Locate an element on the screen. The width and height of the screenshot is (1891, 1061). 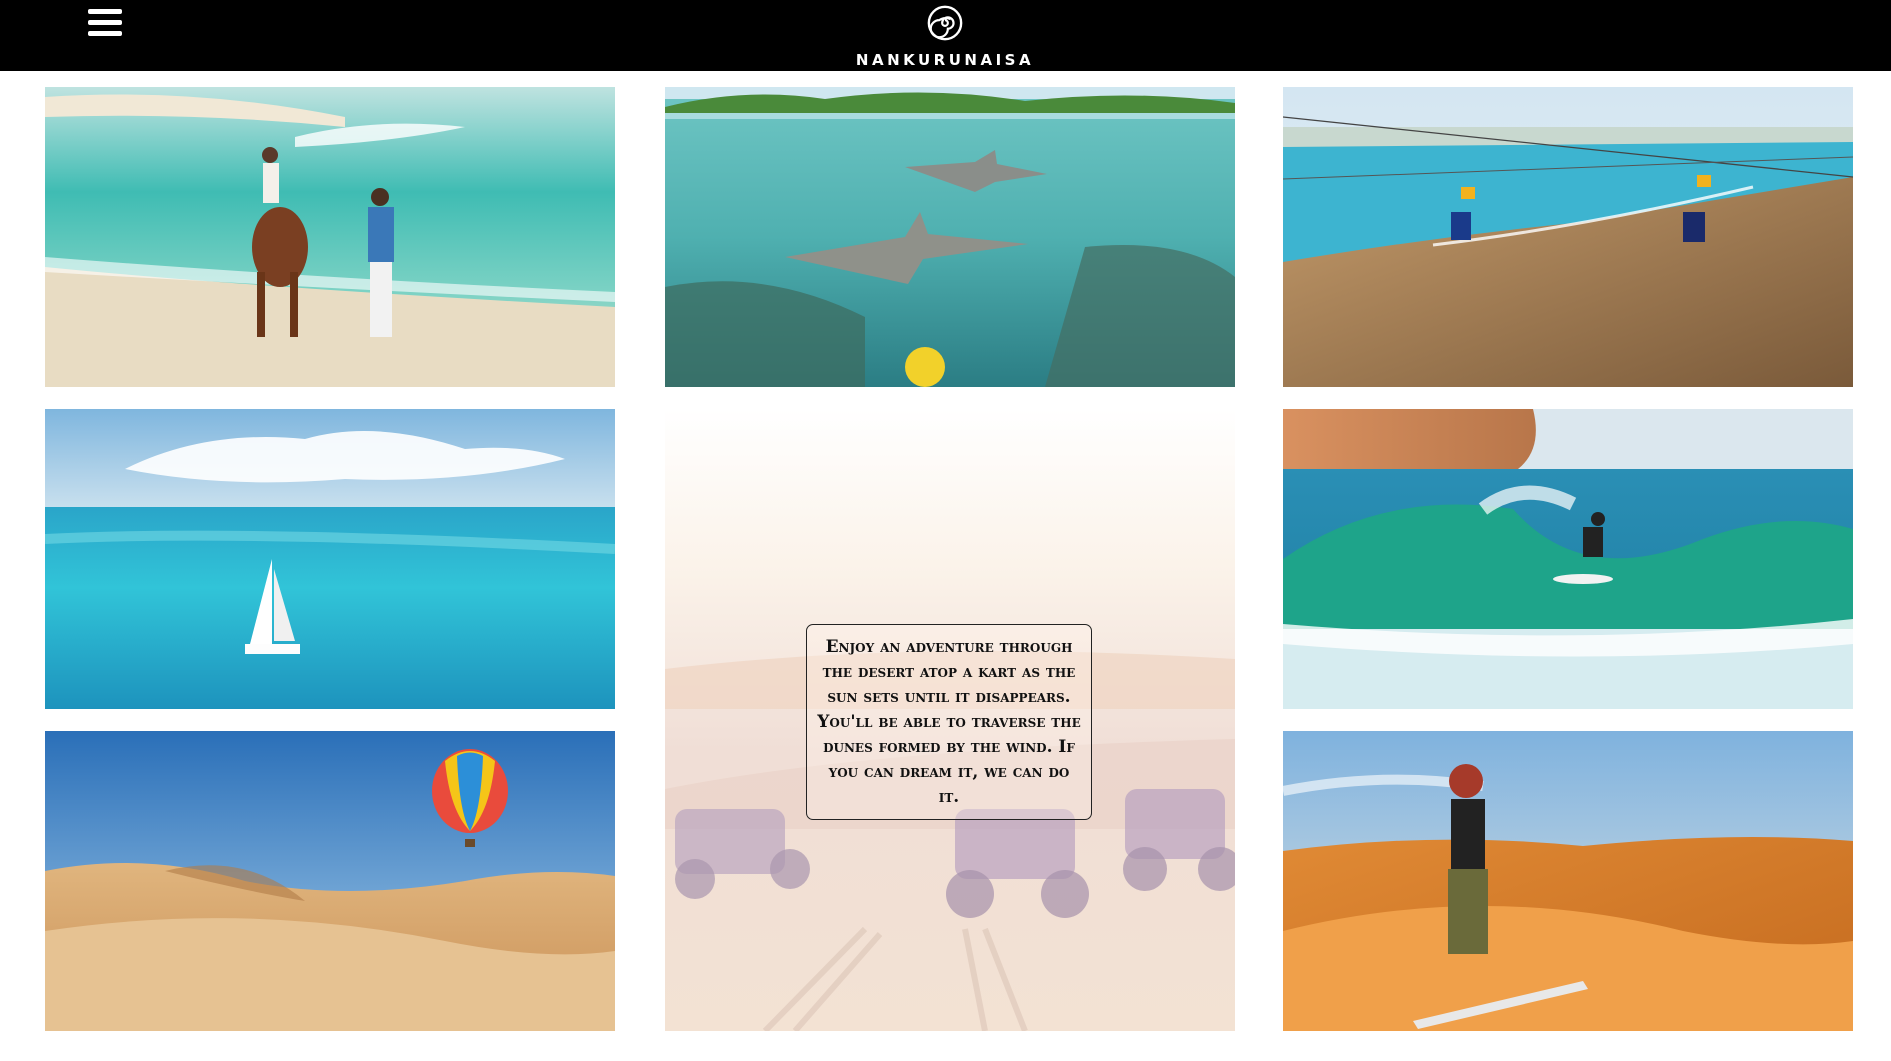
zipline-photo is located at coordinates (1568, 237).